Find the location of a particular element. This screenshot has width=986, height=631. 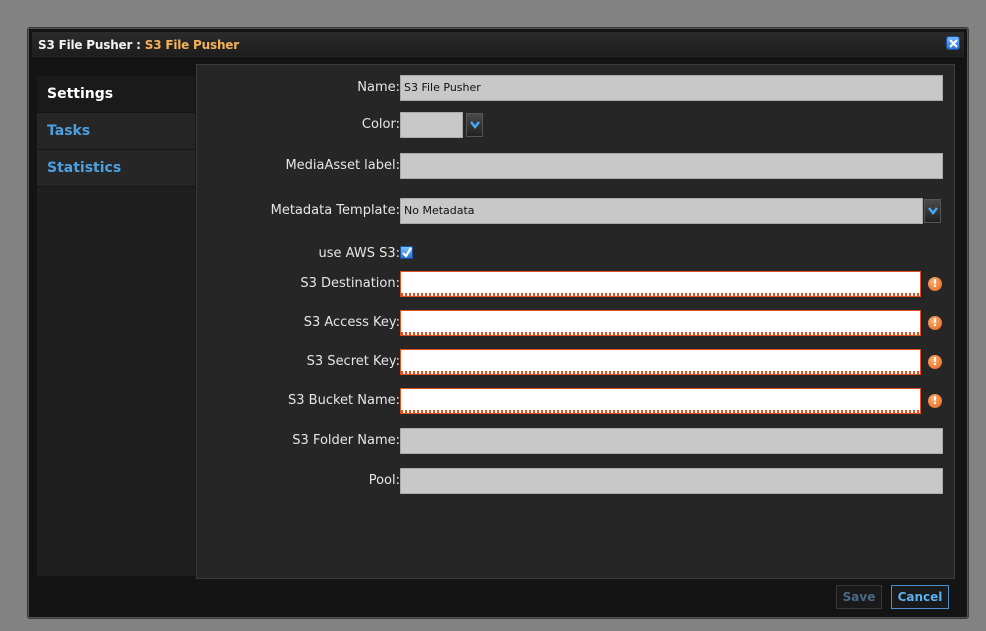

s3-destination-label: S3 Destination: is located at coordinates (350, 283).